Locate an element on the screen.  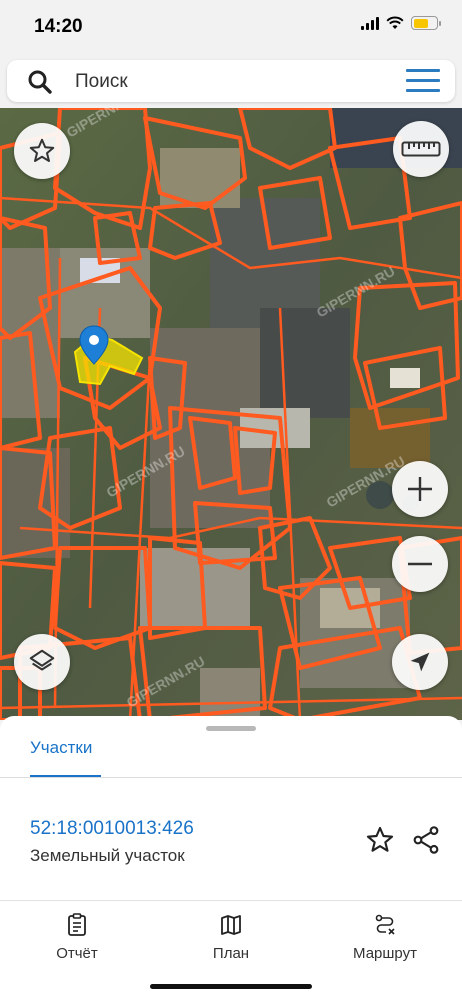
zoom-out-button is located at coordinates (420, 564).